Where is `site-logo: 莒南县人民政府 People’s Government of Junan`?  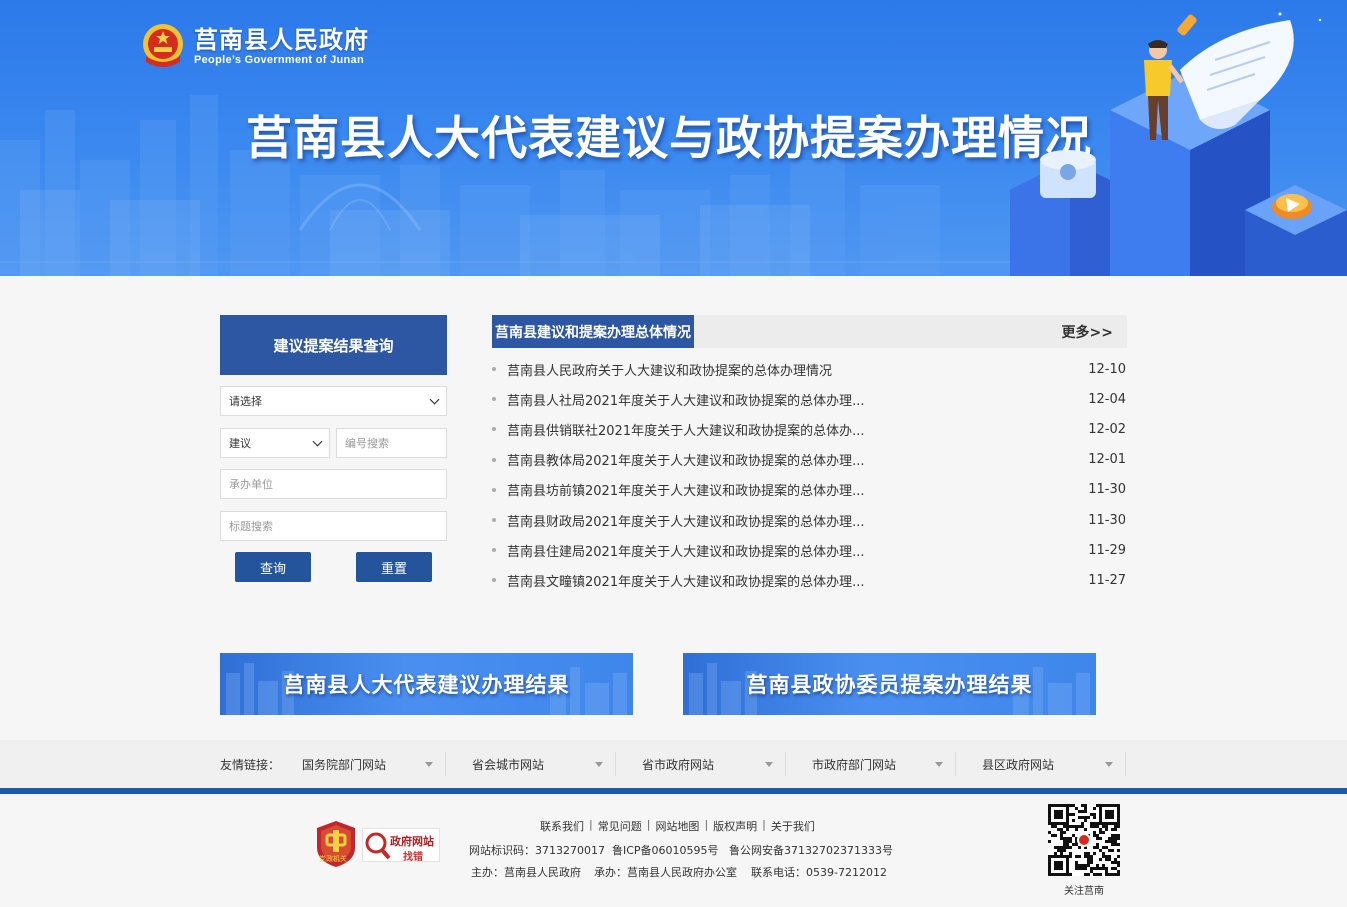
site-logo: 莒南县人民政府 People’s Government of Junan is located at coordinates (254, 46).